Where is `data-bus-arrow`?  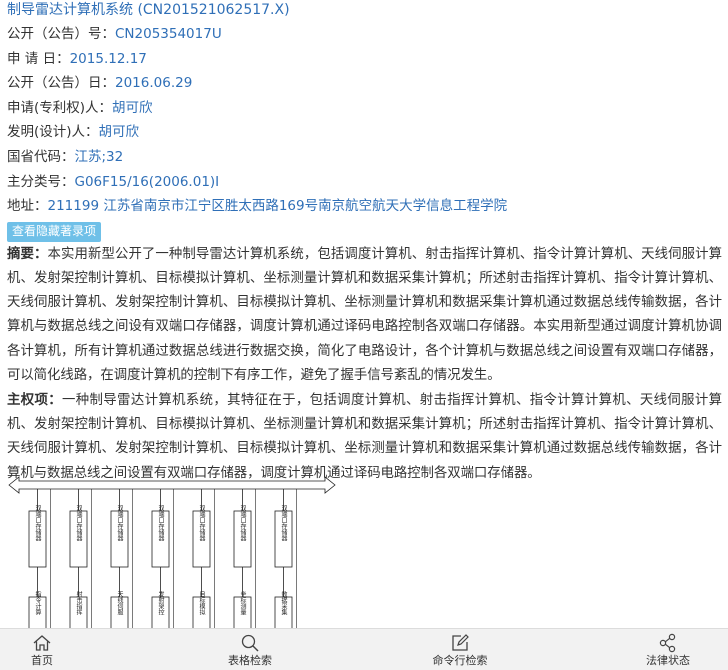 data-bus-arrow is located at coordinates (172, 485).